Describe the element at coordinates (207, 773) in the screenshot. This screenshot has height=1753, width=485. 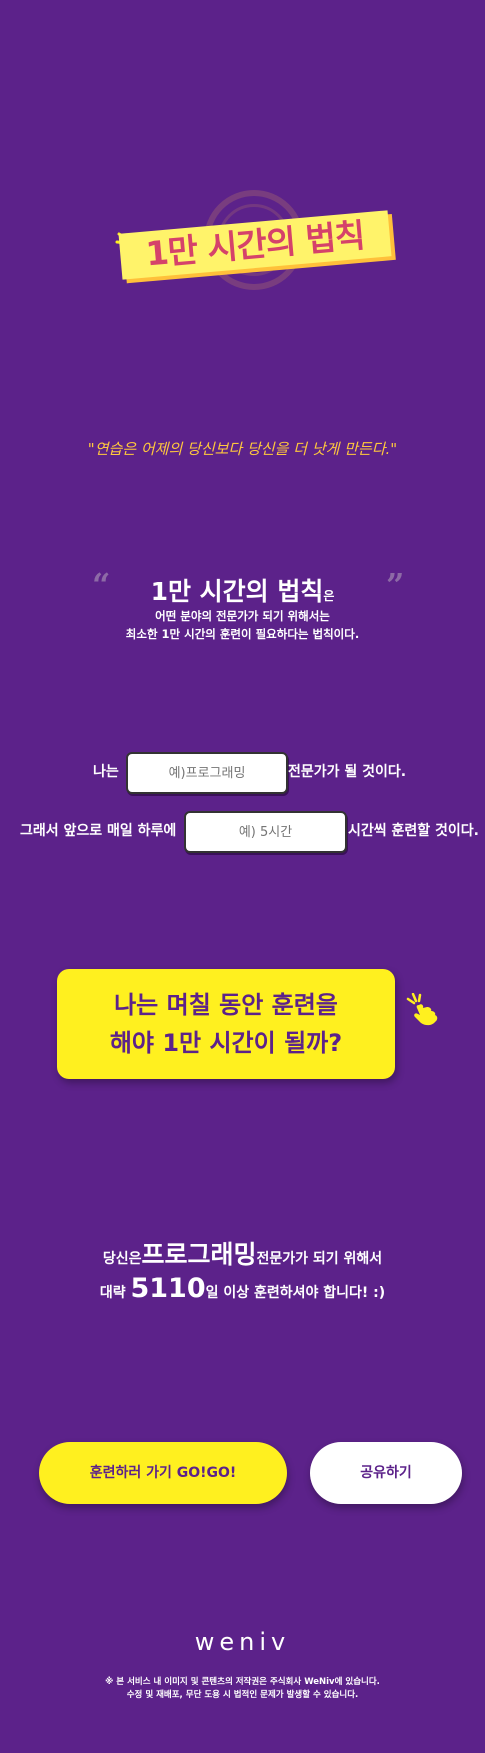
I see `field-input` at that location.